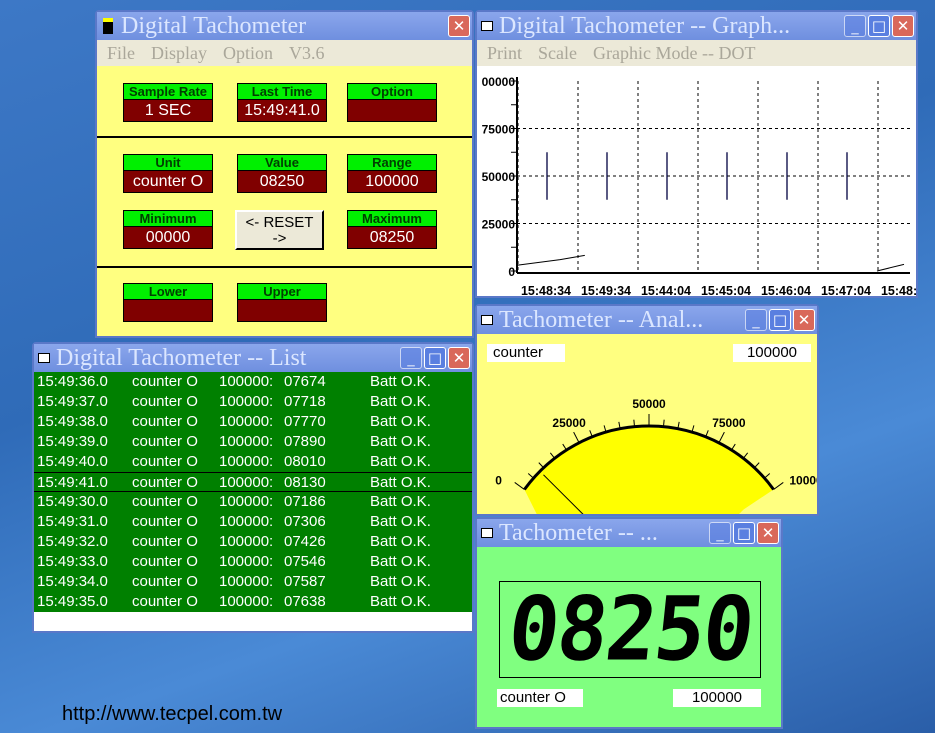 The image size is (935, 733). What do you see at coordinates (72, 381) in the screenshot?
I see `list-cell: 15:49:36.0` at bounding box center [72, 381].